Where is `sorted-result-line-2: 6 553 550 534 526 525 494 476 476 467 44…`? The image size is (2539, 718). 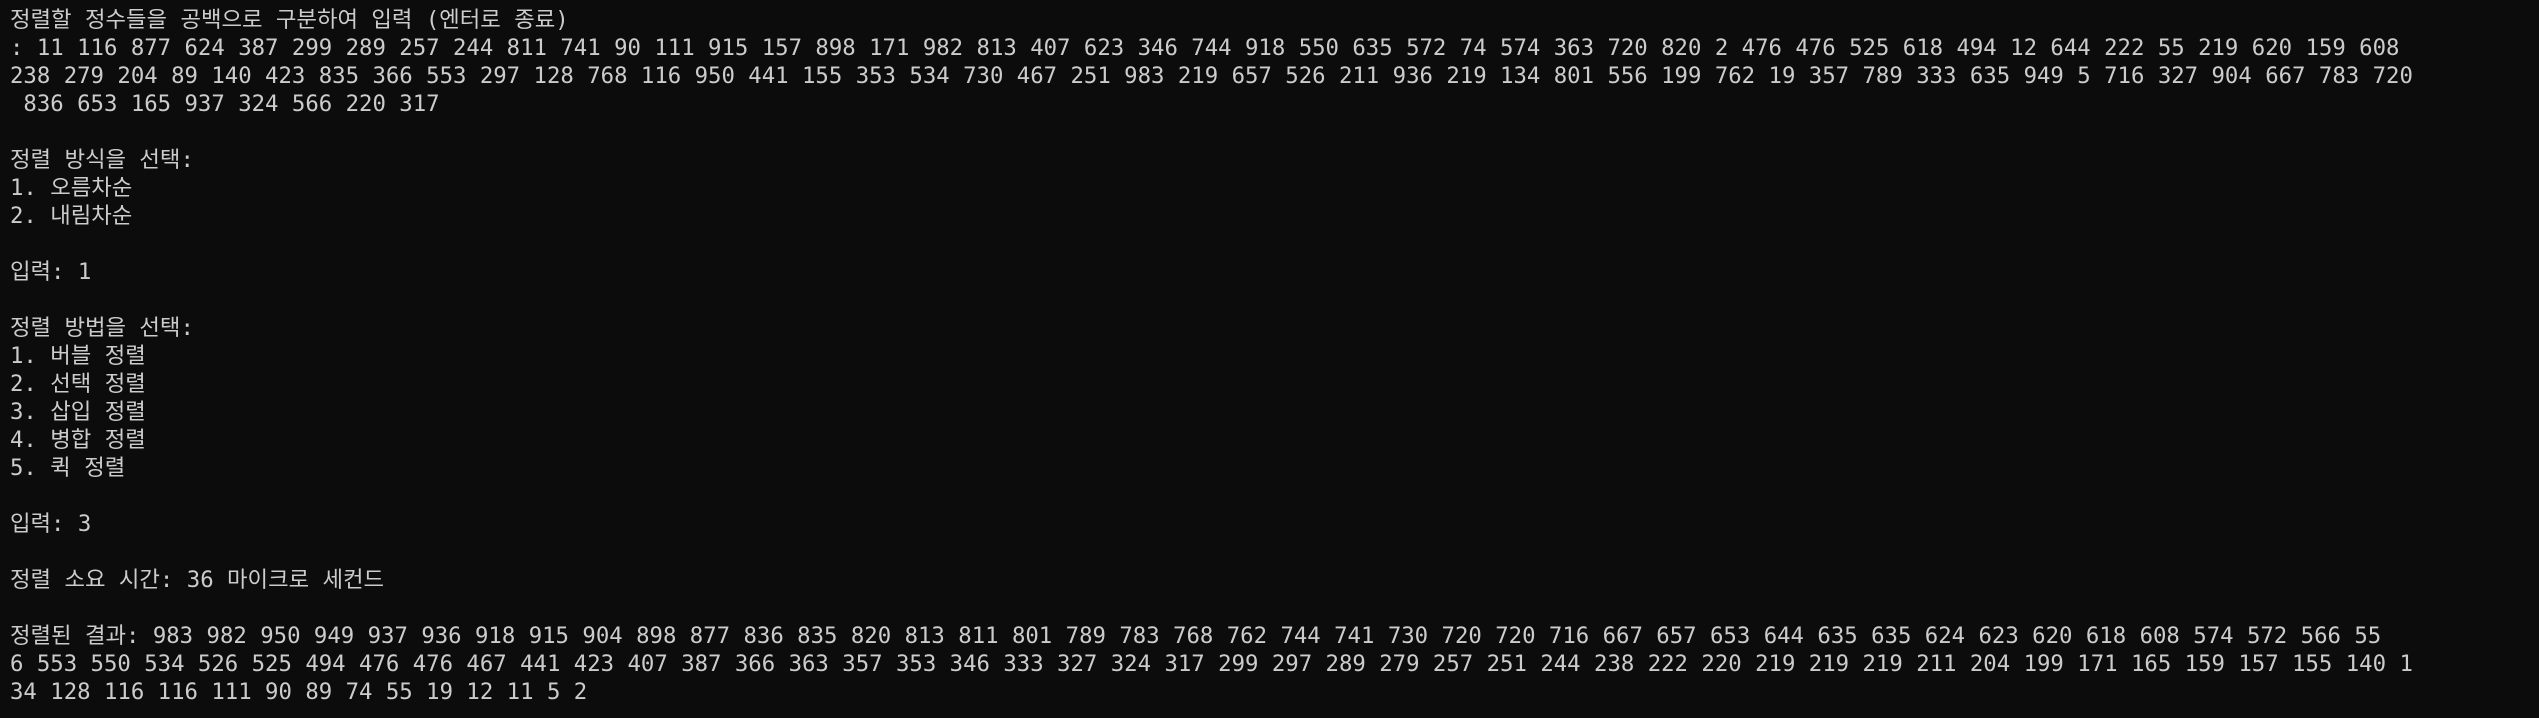 sorted-result-line-2: 6 553 550 534 526 525 494 476 476 467 44… is located at coordinates (1211, 664).